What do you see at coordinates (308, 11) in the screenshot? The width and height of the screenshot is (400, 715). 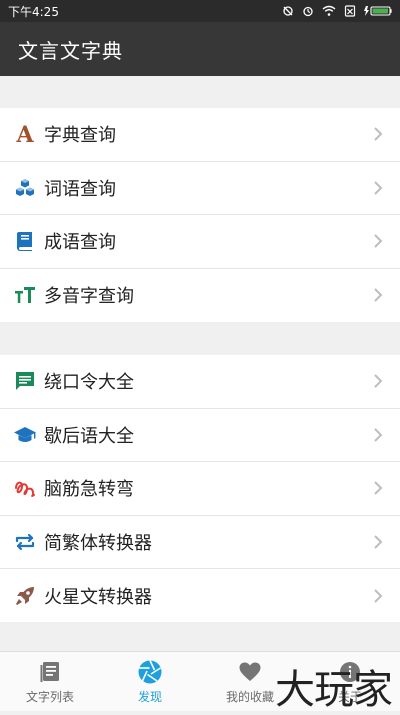 I see `alarm-icon` at bounding box center [308, 11].